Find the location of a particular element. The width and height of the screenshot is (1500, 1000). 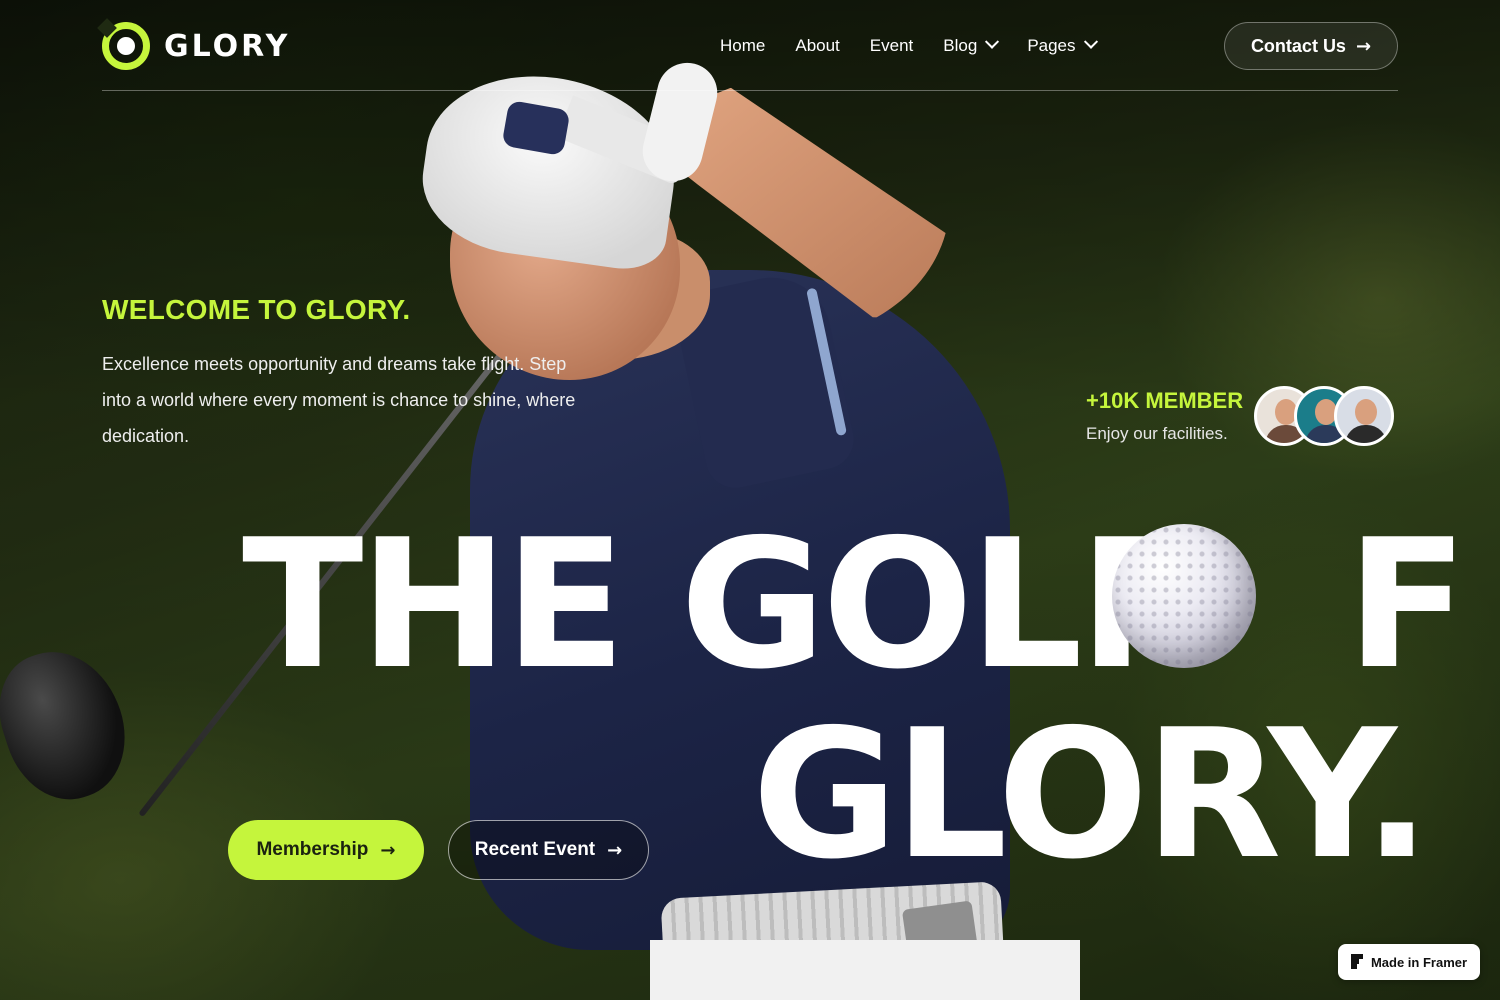

nav-item-blog: Blog is located at coordinates (971, 45).